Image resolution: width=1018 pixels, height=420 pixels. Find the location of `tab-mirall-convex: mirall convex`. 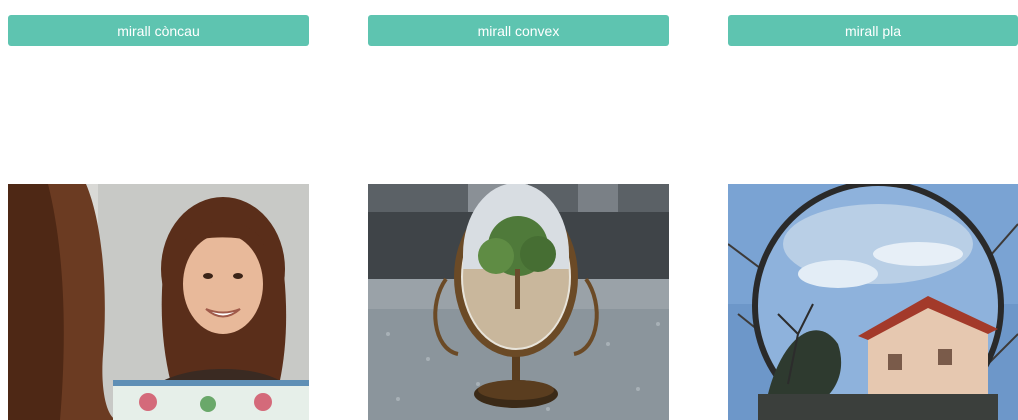

tab-mirall-convex: mirall convex is located at coordinates (518, 30).